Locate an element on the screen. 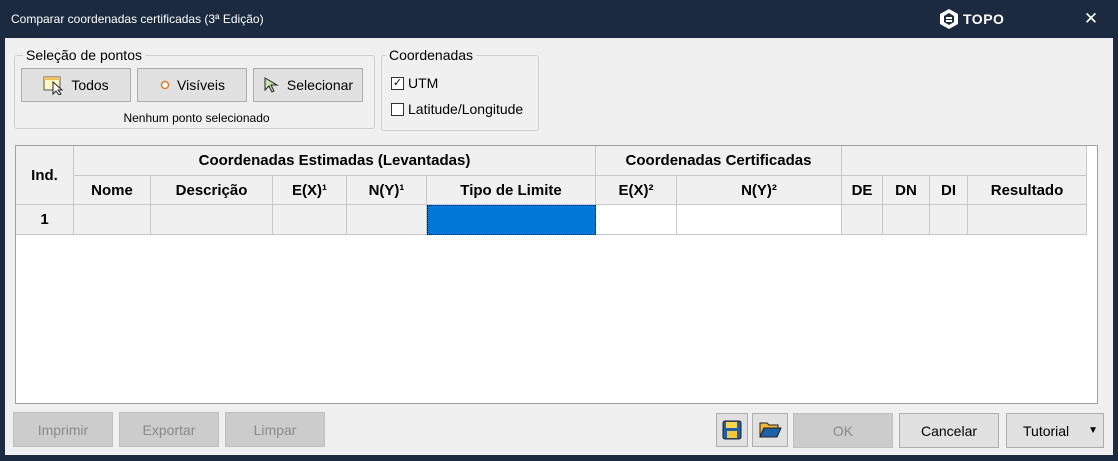 The width and height of the screenshot is (1118, 461). certified-coords-header: Coordenadas Certificadas is located at coordinates (719, 161).